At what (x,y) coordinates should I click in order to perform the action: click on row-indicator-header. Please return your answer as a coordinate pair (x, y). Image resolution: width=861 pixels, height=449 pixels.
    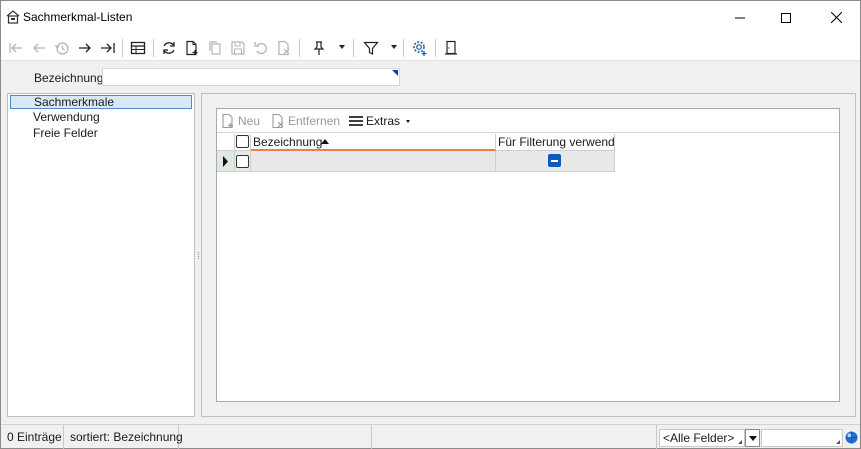
    Looking at the image, I should click on (226, 142).